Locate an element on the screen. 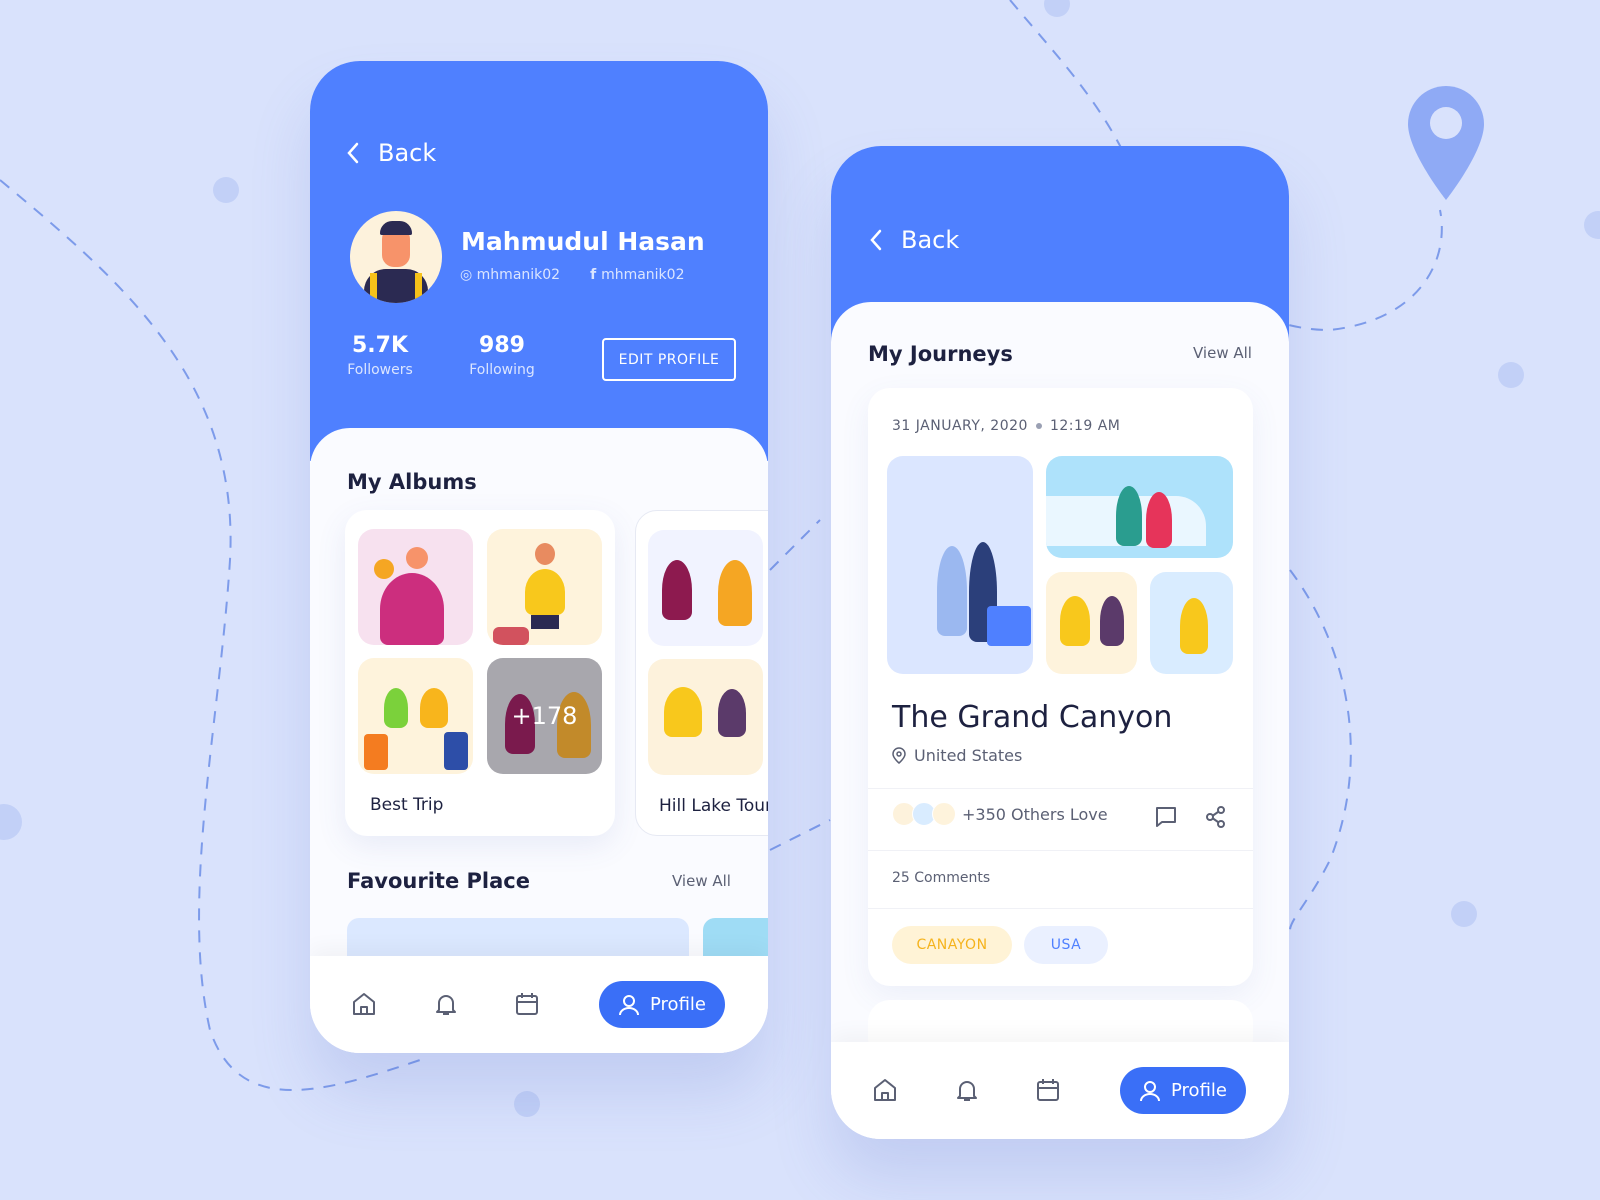  dot-separator is located at coordinates (1038, 426).